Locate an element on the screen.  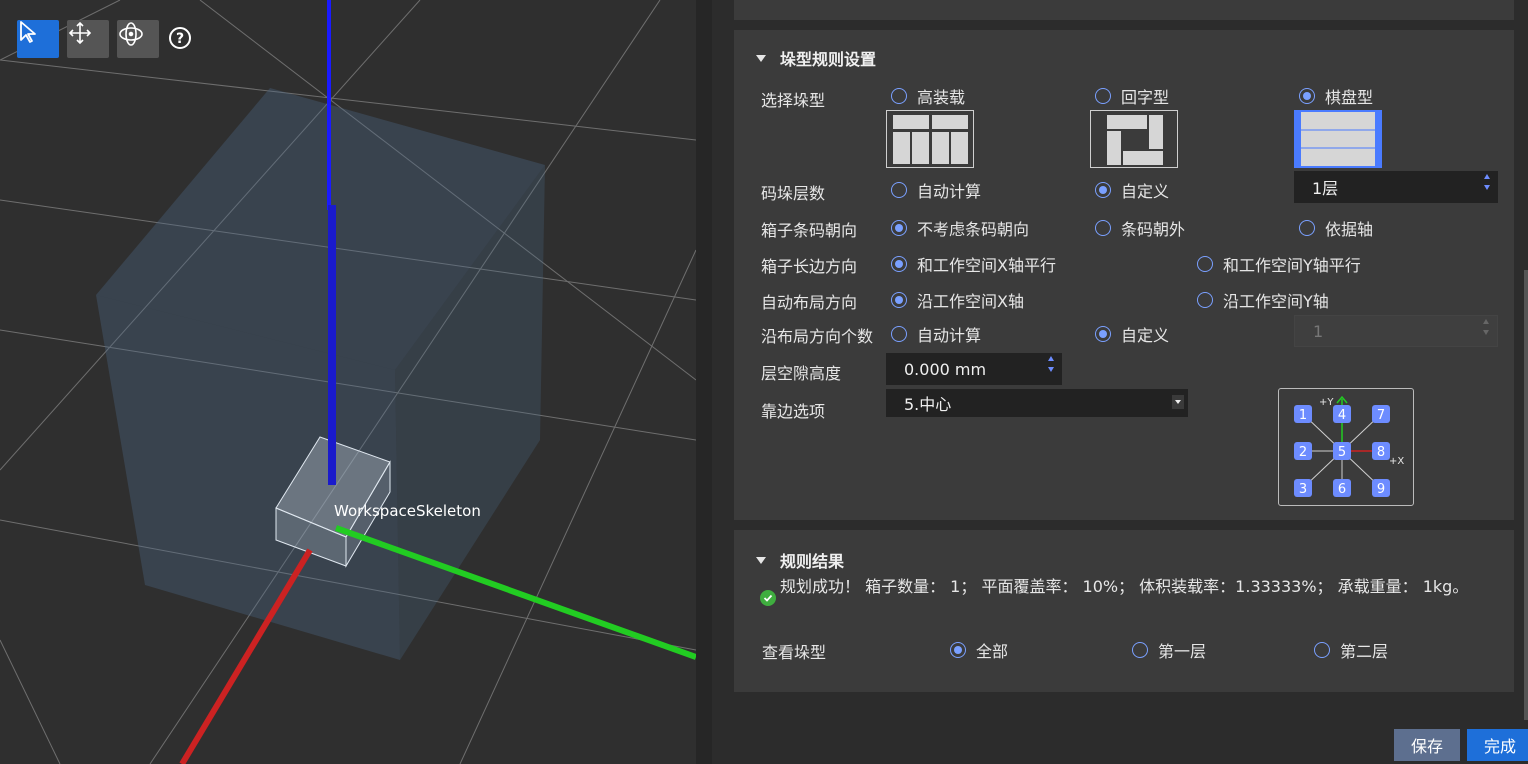
view-radio-second-layer: 第二层 is located at coordinates (1351, 650).